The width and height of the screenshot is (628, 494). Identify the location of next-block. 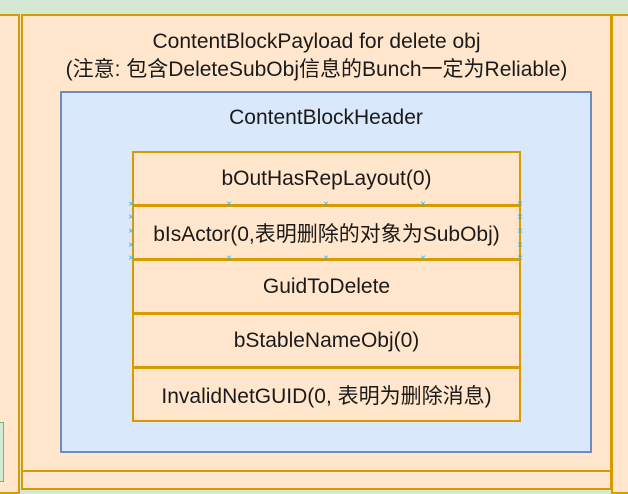
(316, 480).